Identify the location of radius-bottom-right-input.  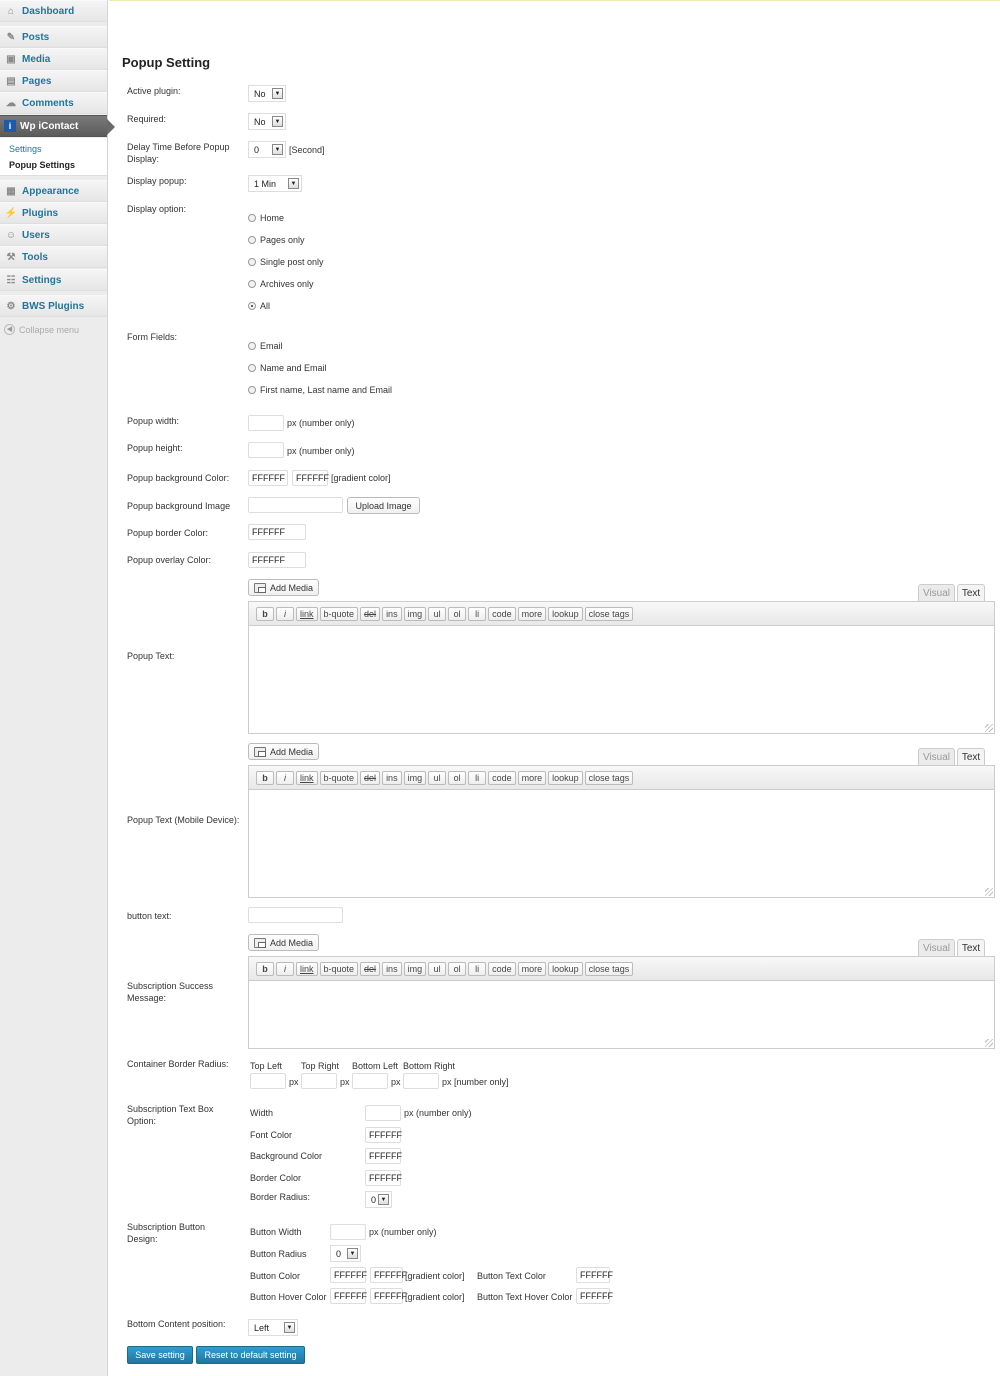
(421, 1081).